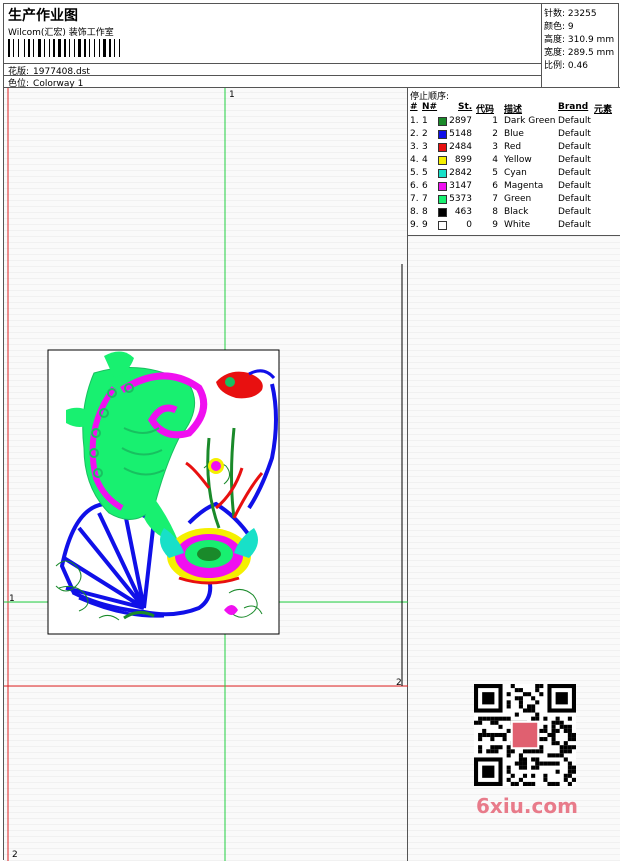  I want to click on legend-row: 8. 8 463 8 Black Default, so click(514, 213).